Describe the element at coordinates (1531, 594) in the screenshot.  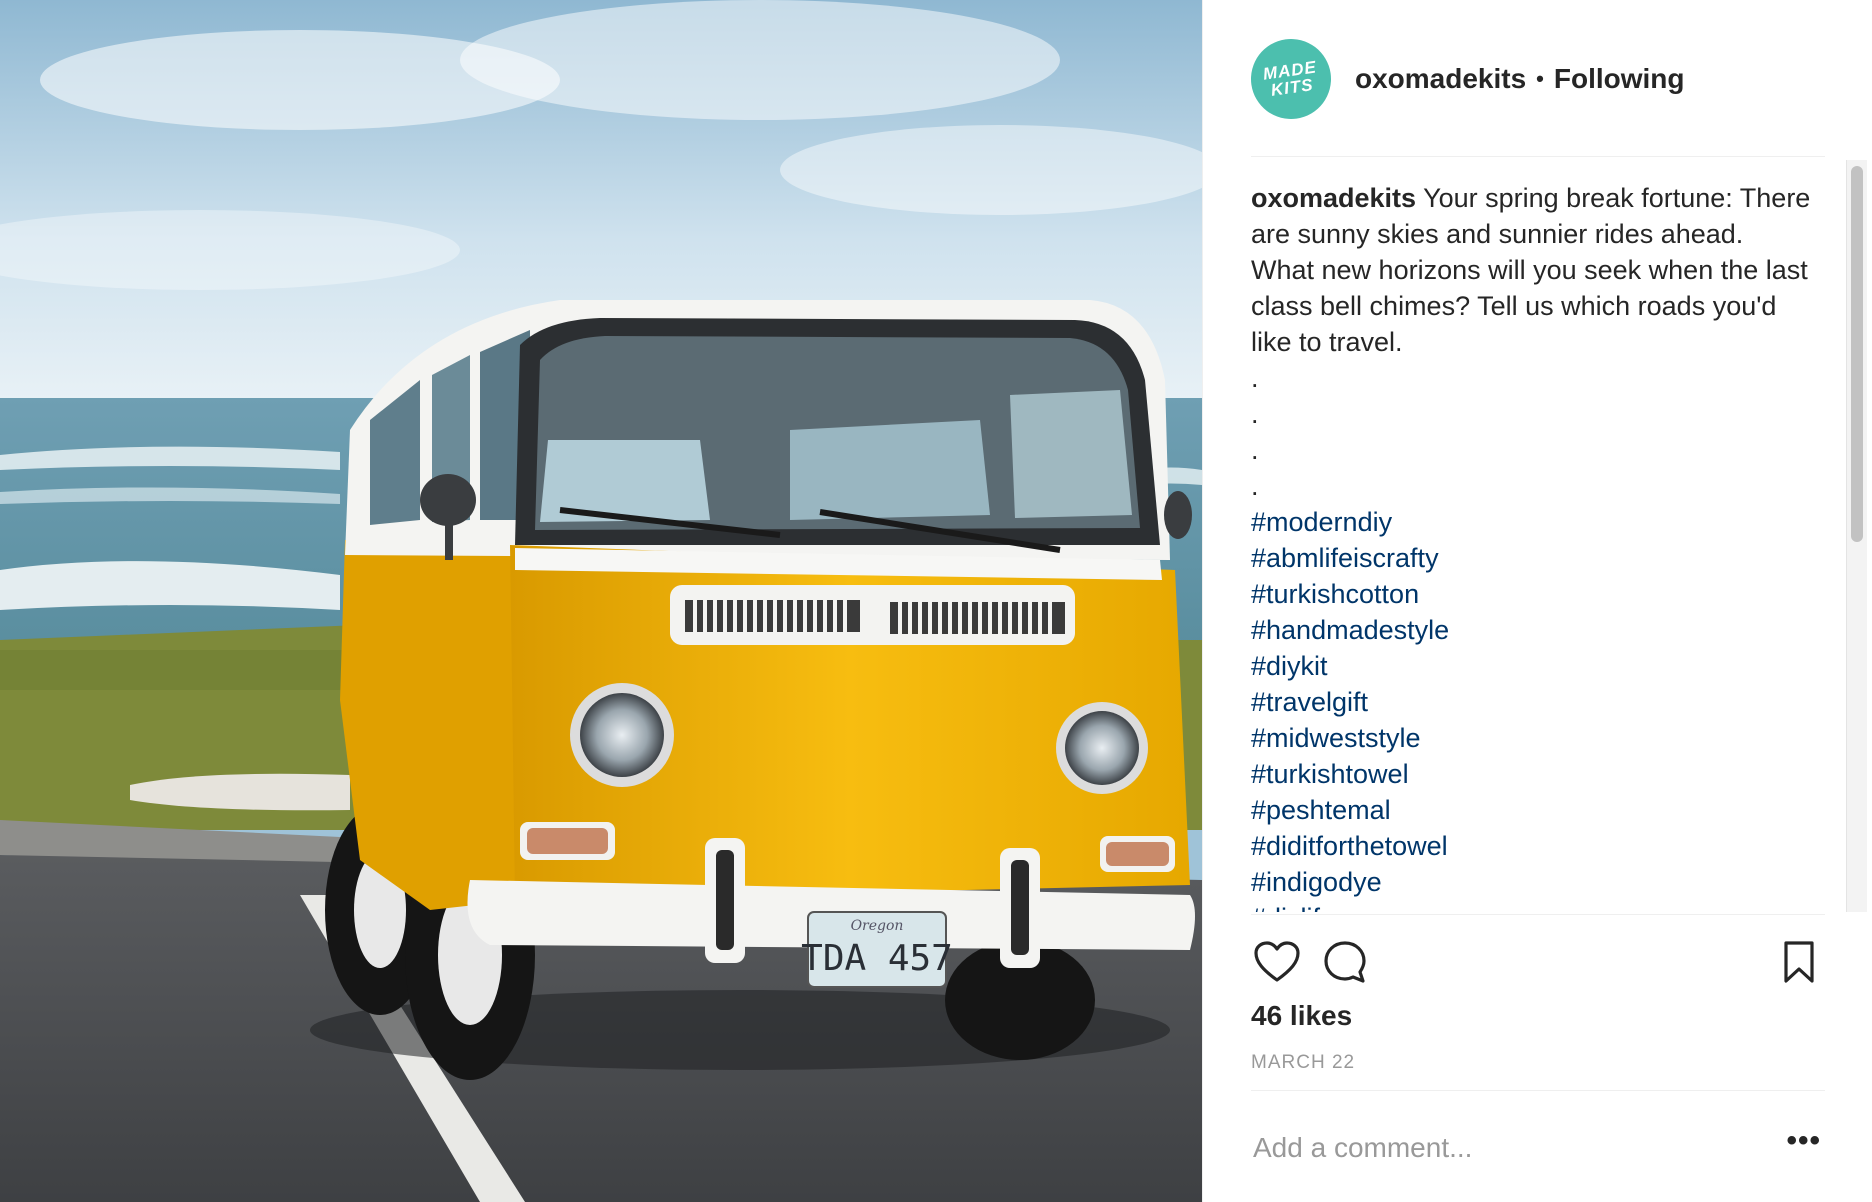
I see `hashtag-link: #turkishcotton` at that location.